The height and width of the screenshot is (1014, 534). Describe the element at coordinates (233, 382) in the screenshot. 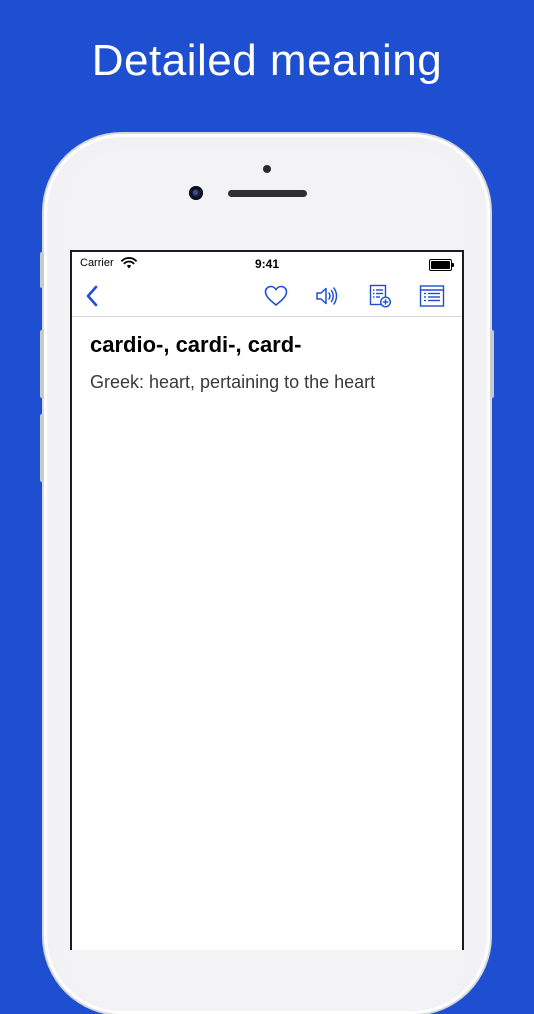

I see `entry-definition: Greek: heart, pertaining to the heart` at that location.